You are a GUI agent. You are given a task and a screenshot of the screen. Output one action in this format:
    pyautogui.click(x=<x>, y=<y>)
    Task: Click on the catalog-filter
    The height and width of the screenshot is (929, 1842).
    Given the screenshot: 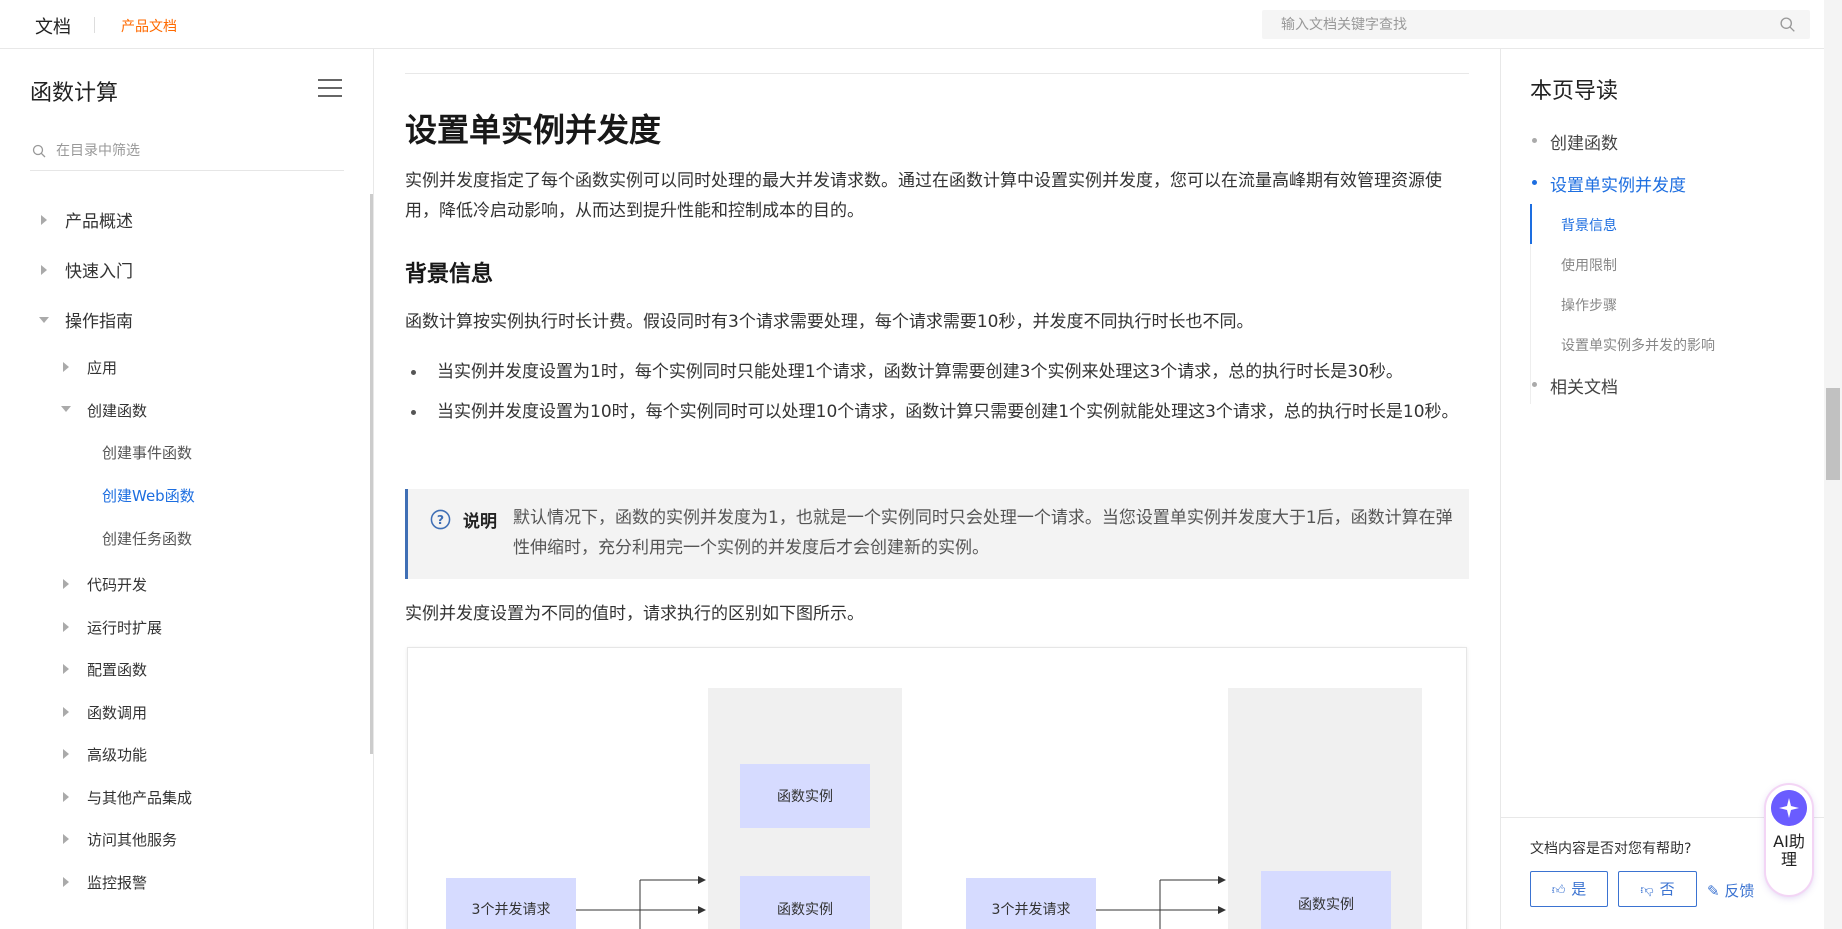 What is the action you would take?
    pyautogui.click(x=187, y=152)
    